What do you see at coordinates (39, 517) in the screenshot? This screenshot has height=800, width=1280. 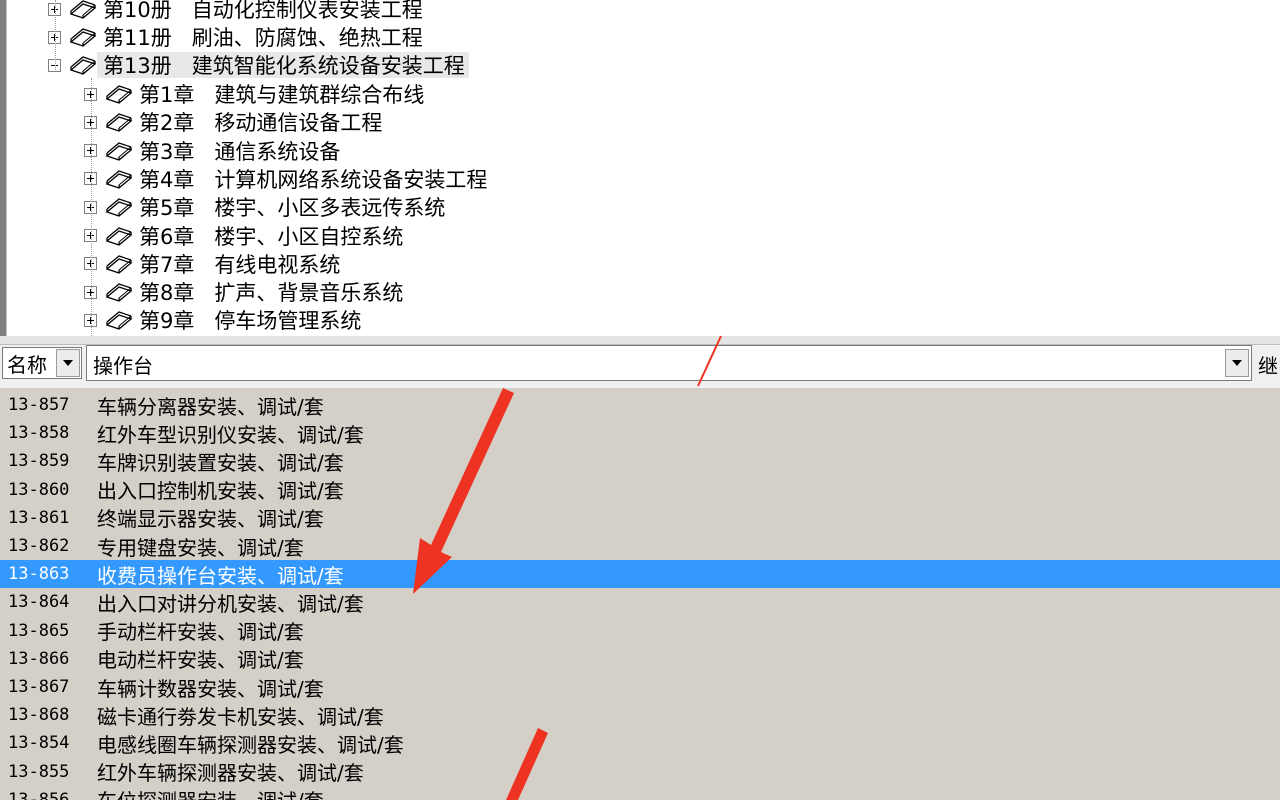 I see `list-item-code: 13-861` at bounding box center [39, 517].